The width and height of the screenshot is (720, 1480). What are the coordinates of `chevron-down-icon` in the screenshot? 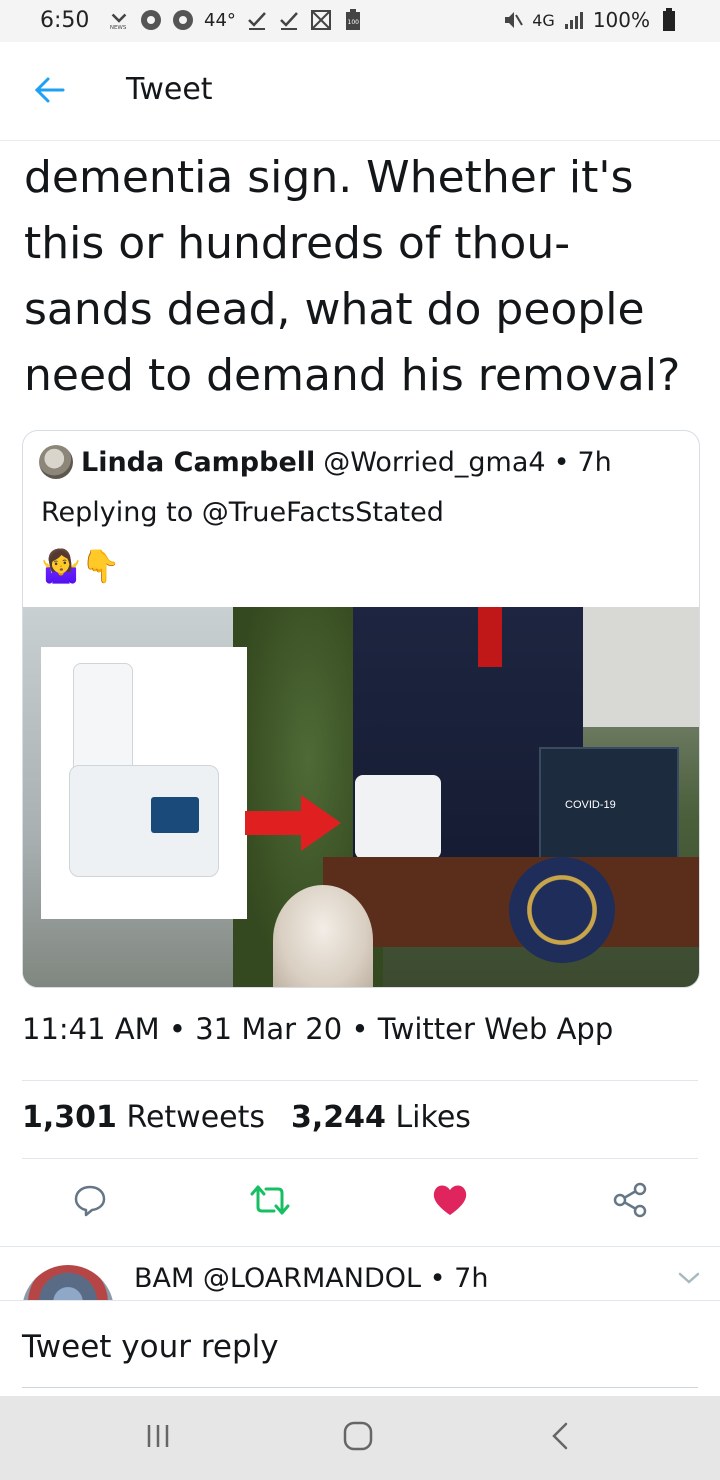 It's located at (689, 1280).